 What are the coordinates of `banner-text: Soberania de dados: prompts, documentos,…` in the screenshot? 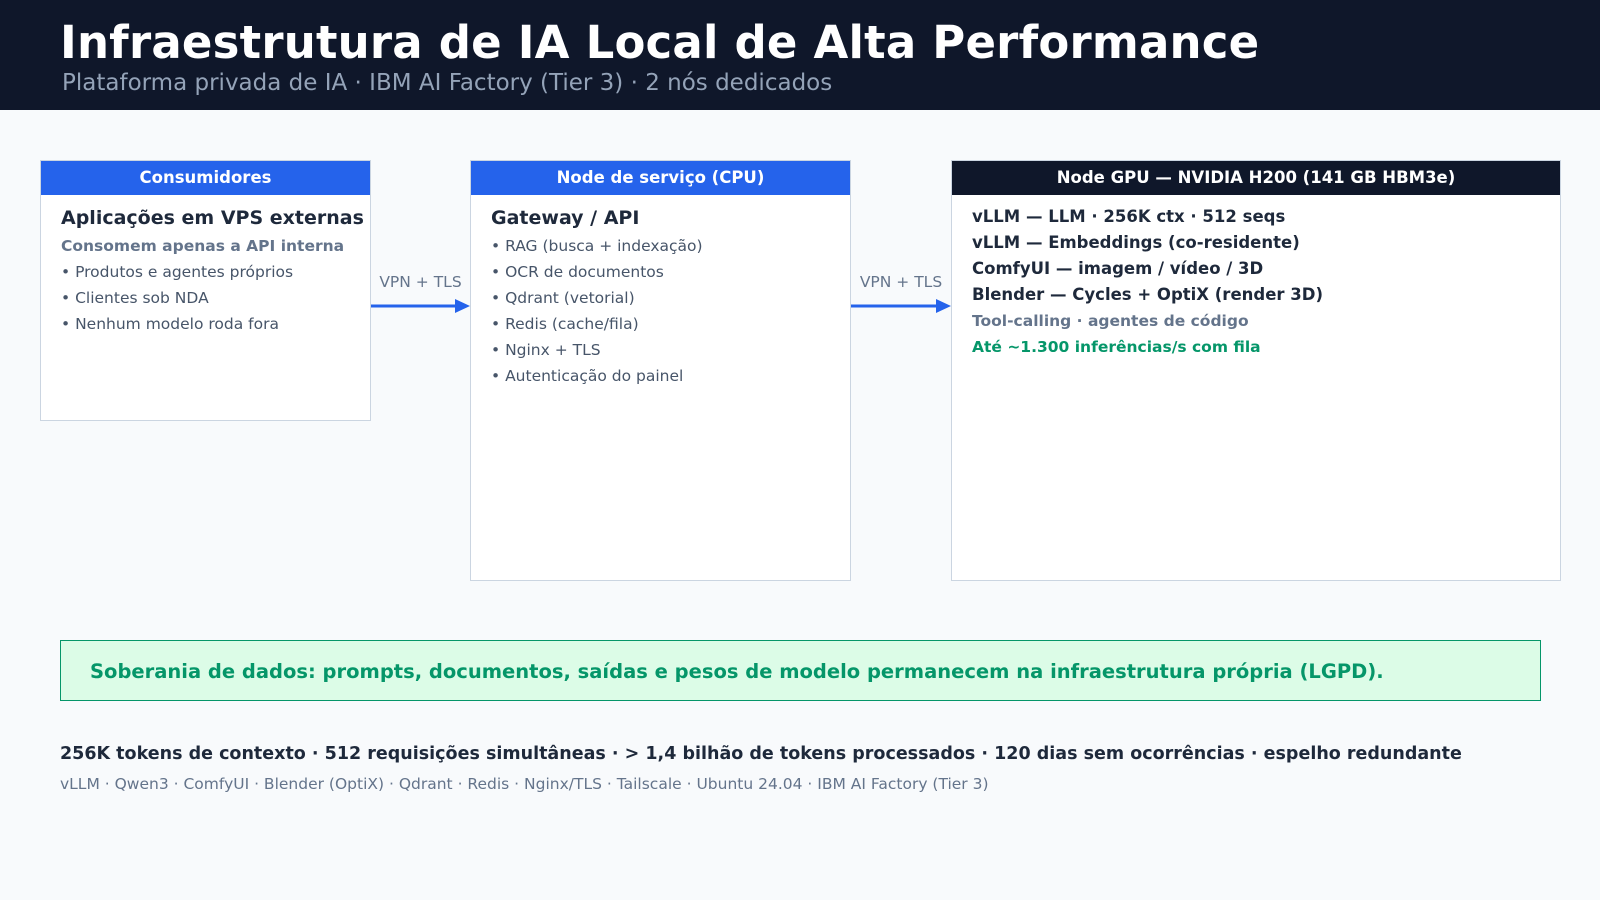 It's located at (737, 671).